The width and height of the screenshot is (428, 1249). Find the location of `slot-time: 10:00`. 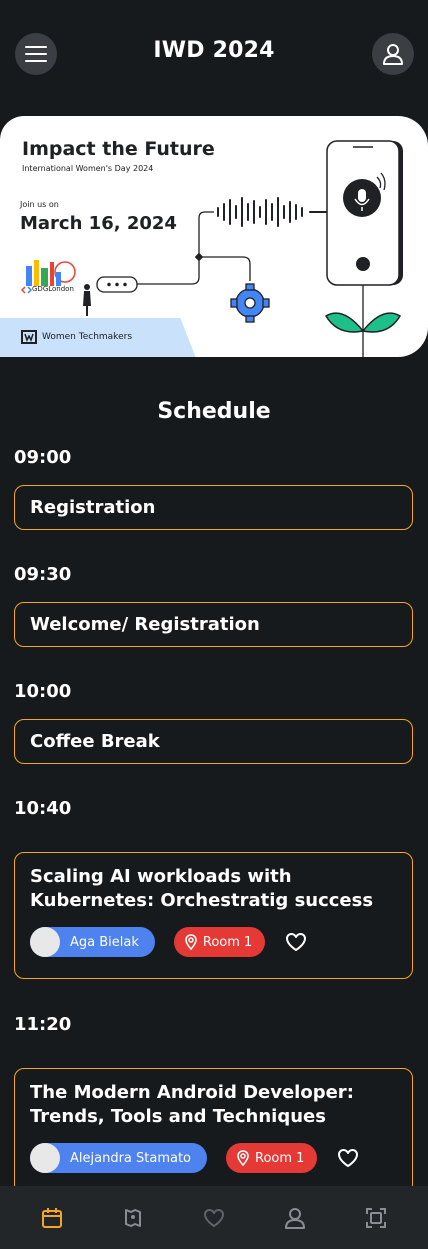

slot-time: 10:00 is located at coordinates (43, 691).